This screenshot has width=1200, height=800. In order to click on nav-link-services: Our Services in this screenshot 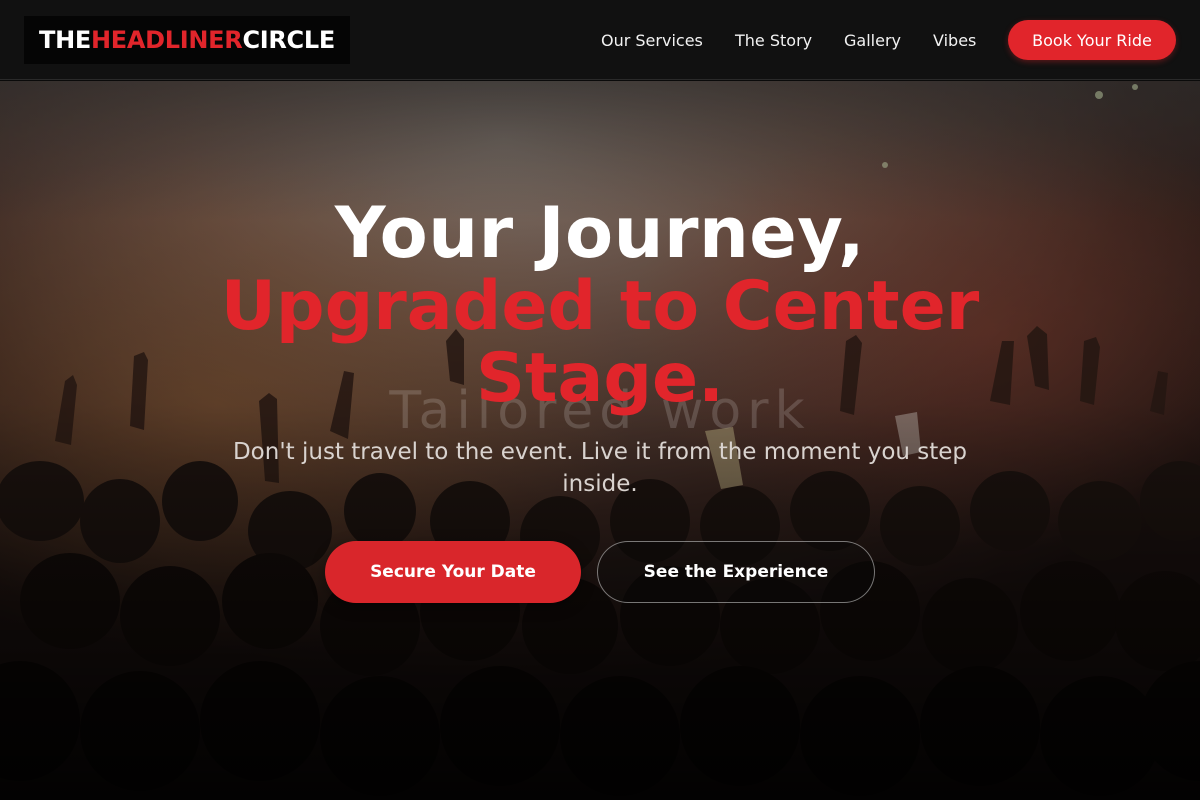, I will do `click(652, 40)`.